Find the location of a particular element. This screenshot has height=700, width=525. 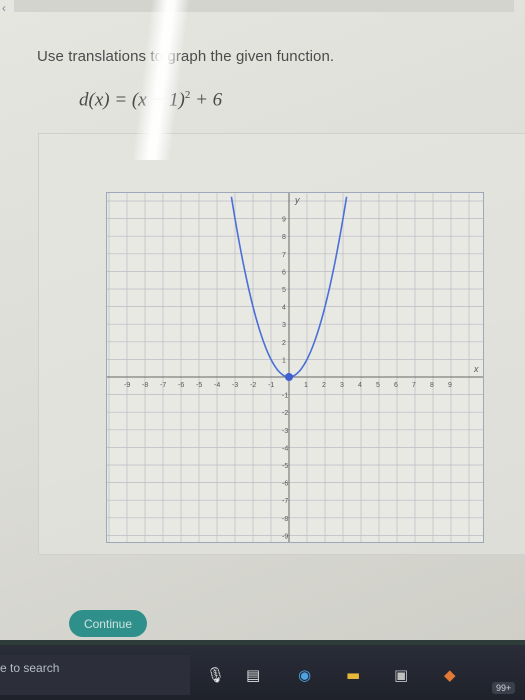

search-placeholder: e to search is located at coordinates (29, 668).